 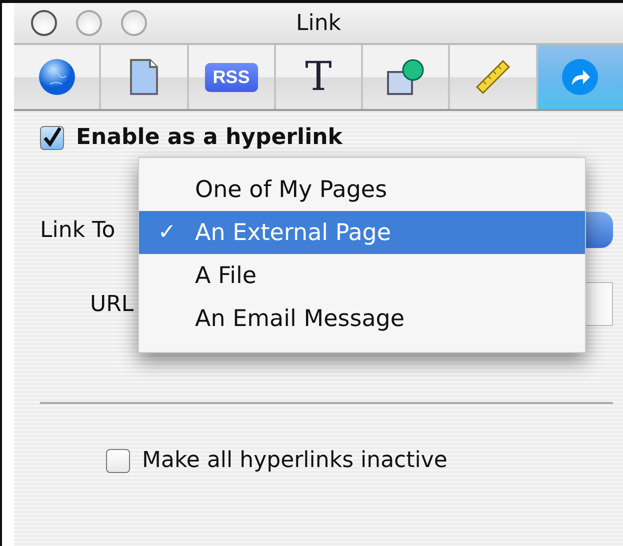 I want to click on menu-item: A File, so click(x=362, y=275).